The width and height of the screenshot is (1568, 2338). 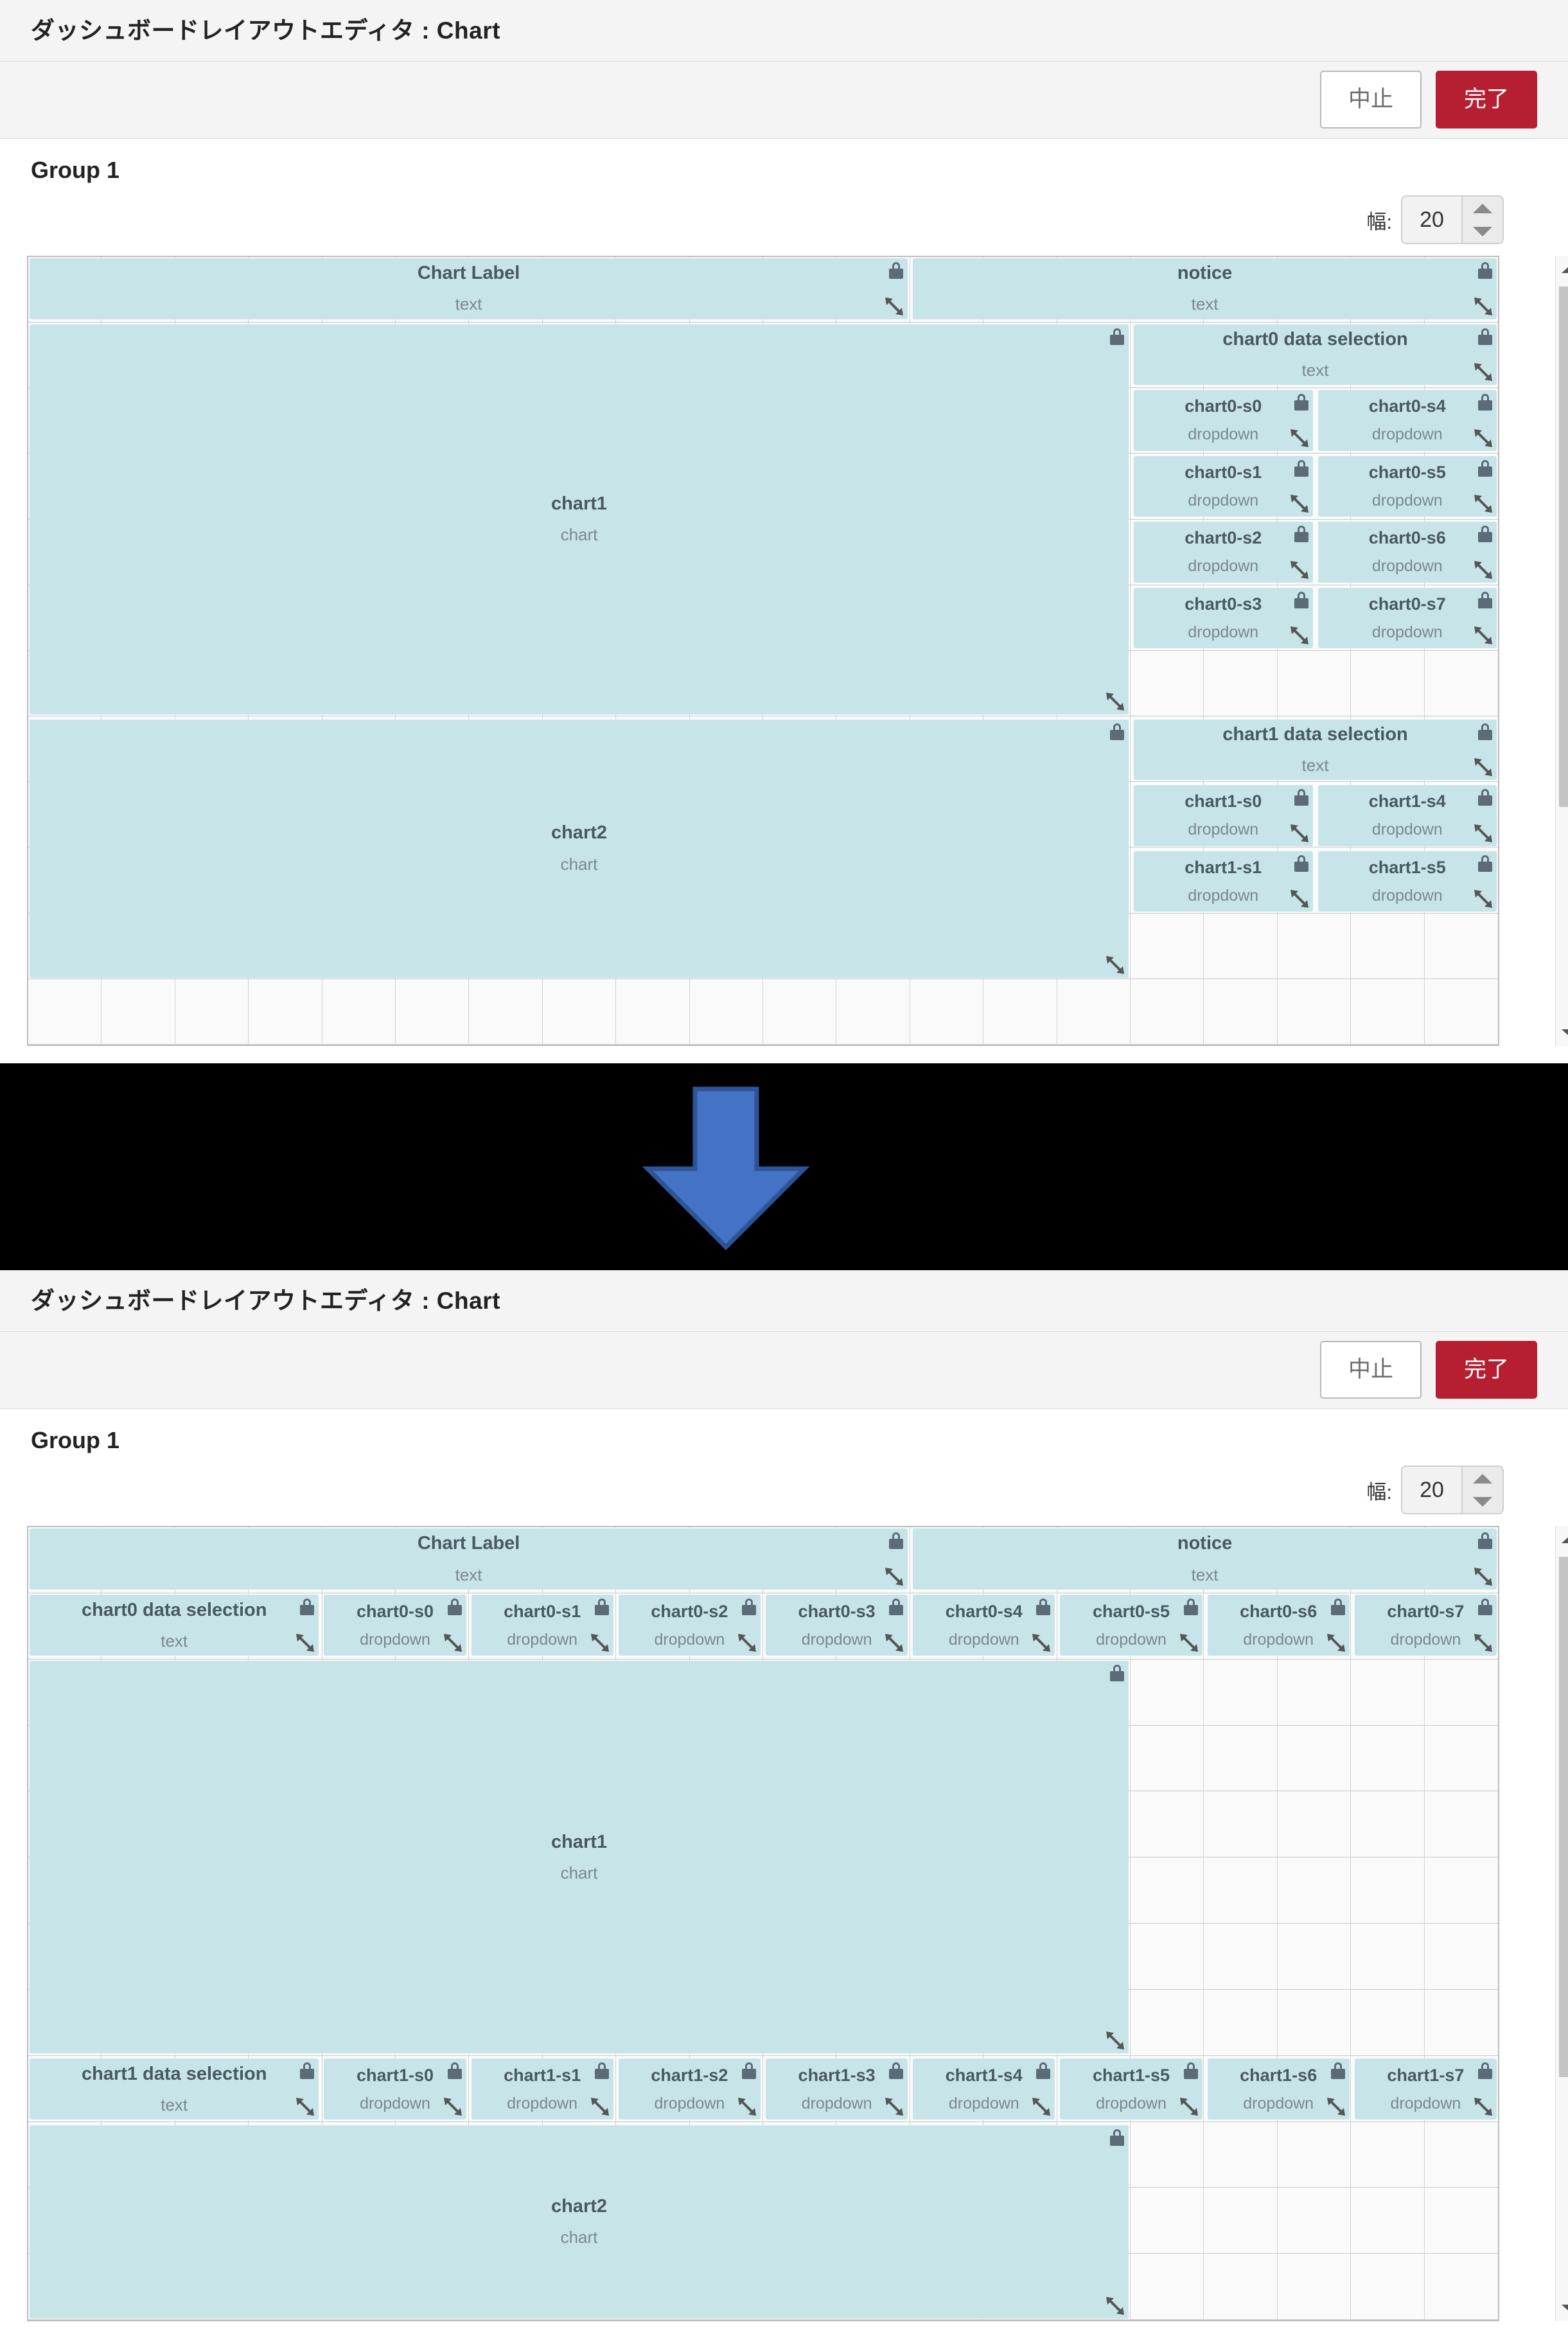 What do you see at coordinates (1315, 354) in the screenshot?
I see `layout-widget: chart0 data selection text` at bounding box center [1315, 354].